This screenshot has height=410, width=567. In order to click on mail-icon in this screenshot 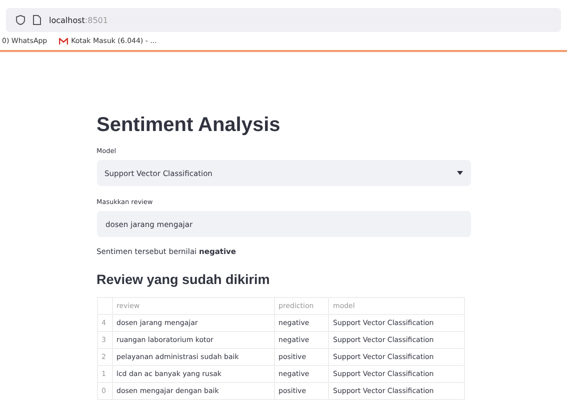, I will do `click(63, 41)`.